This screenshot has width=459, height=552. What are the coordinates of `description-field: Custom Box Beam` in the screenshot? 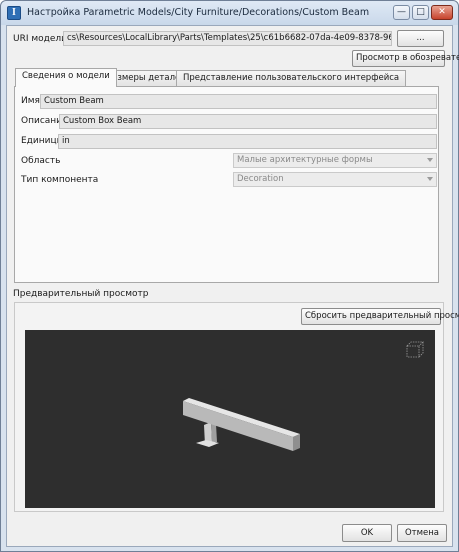 It's located at (248, 121).